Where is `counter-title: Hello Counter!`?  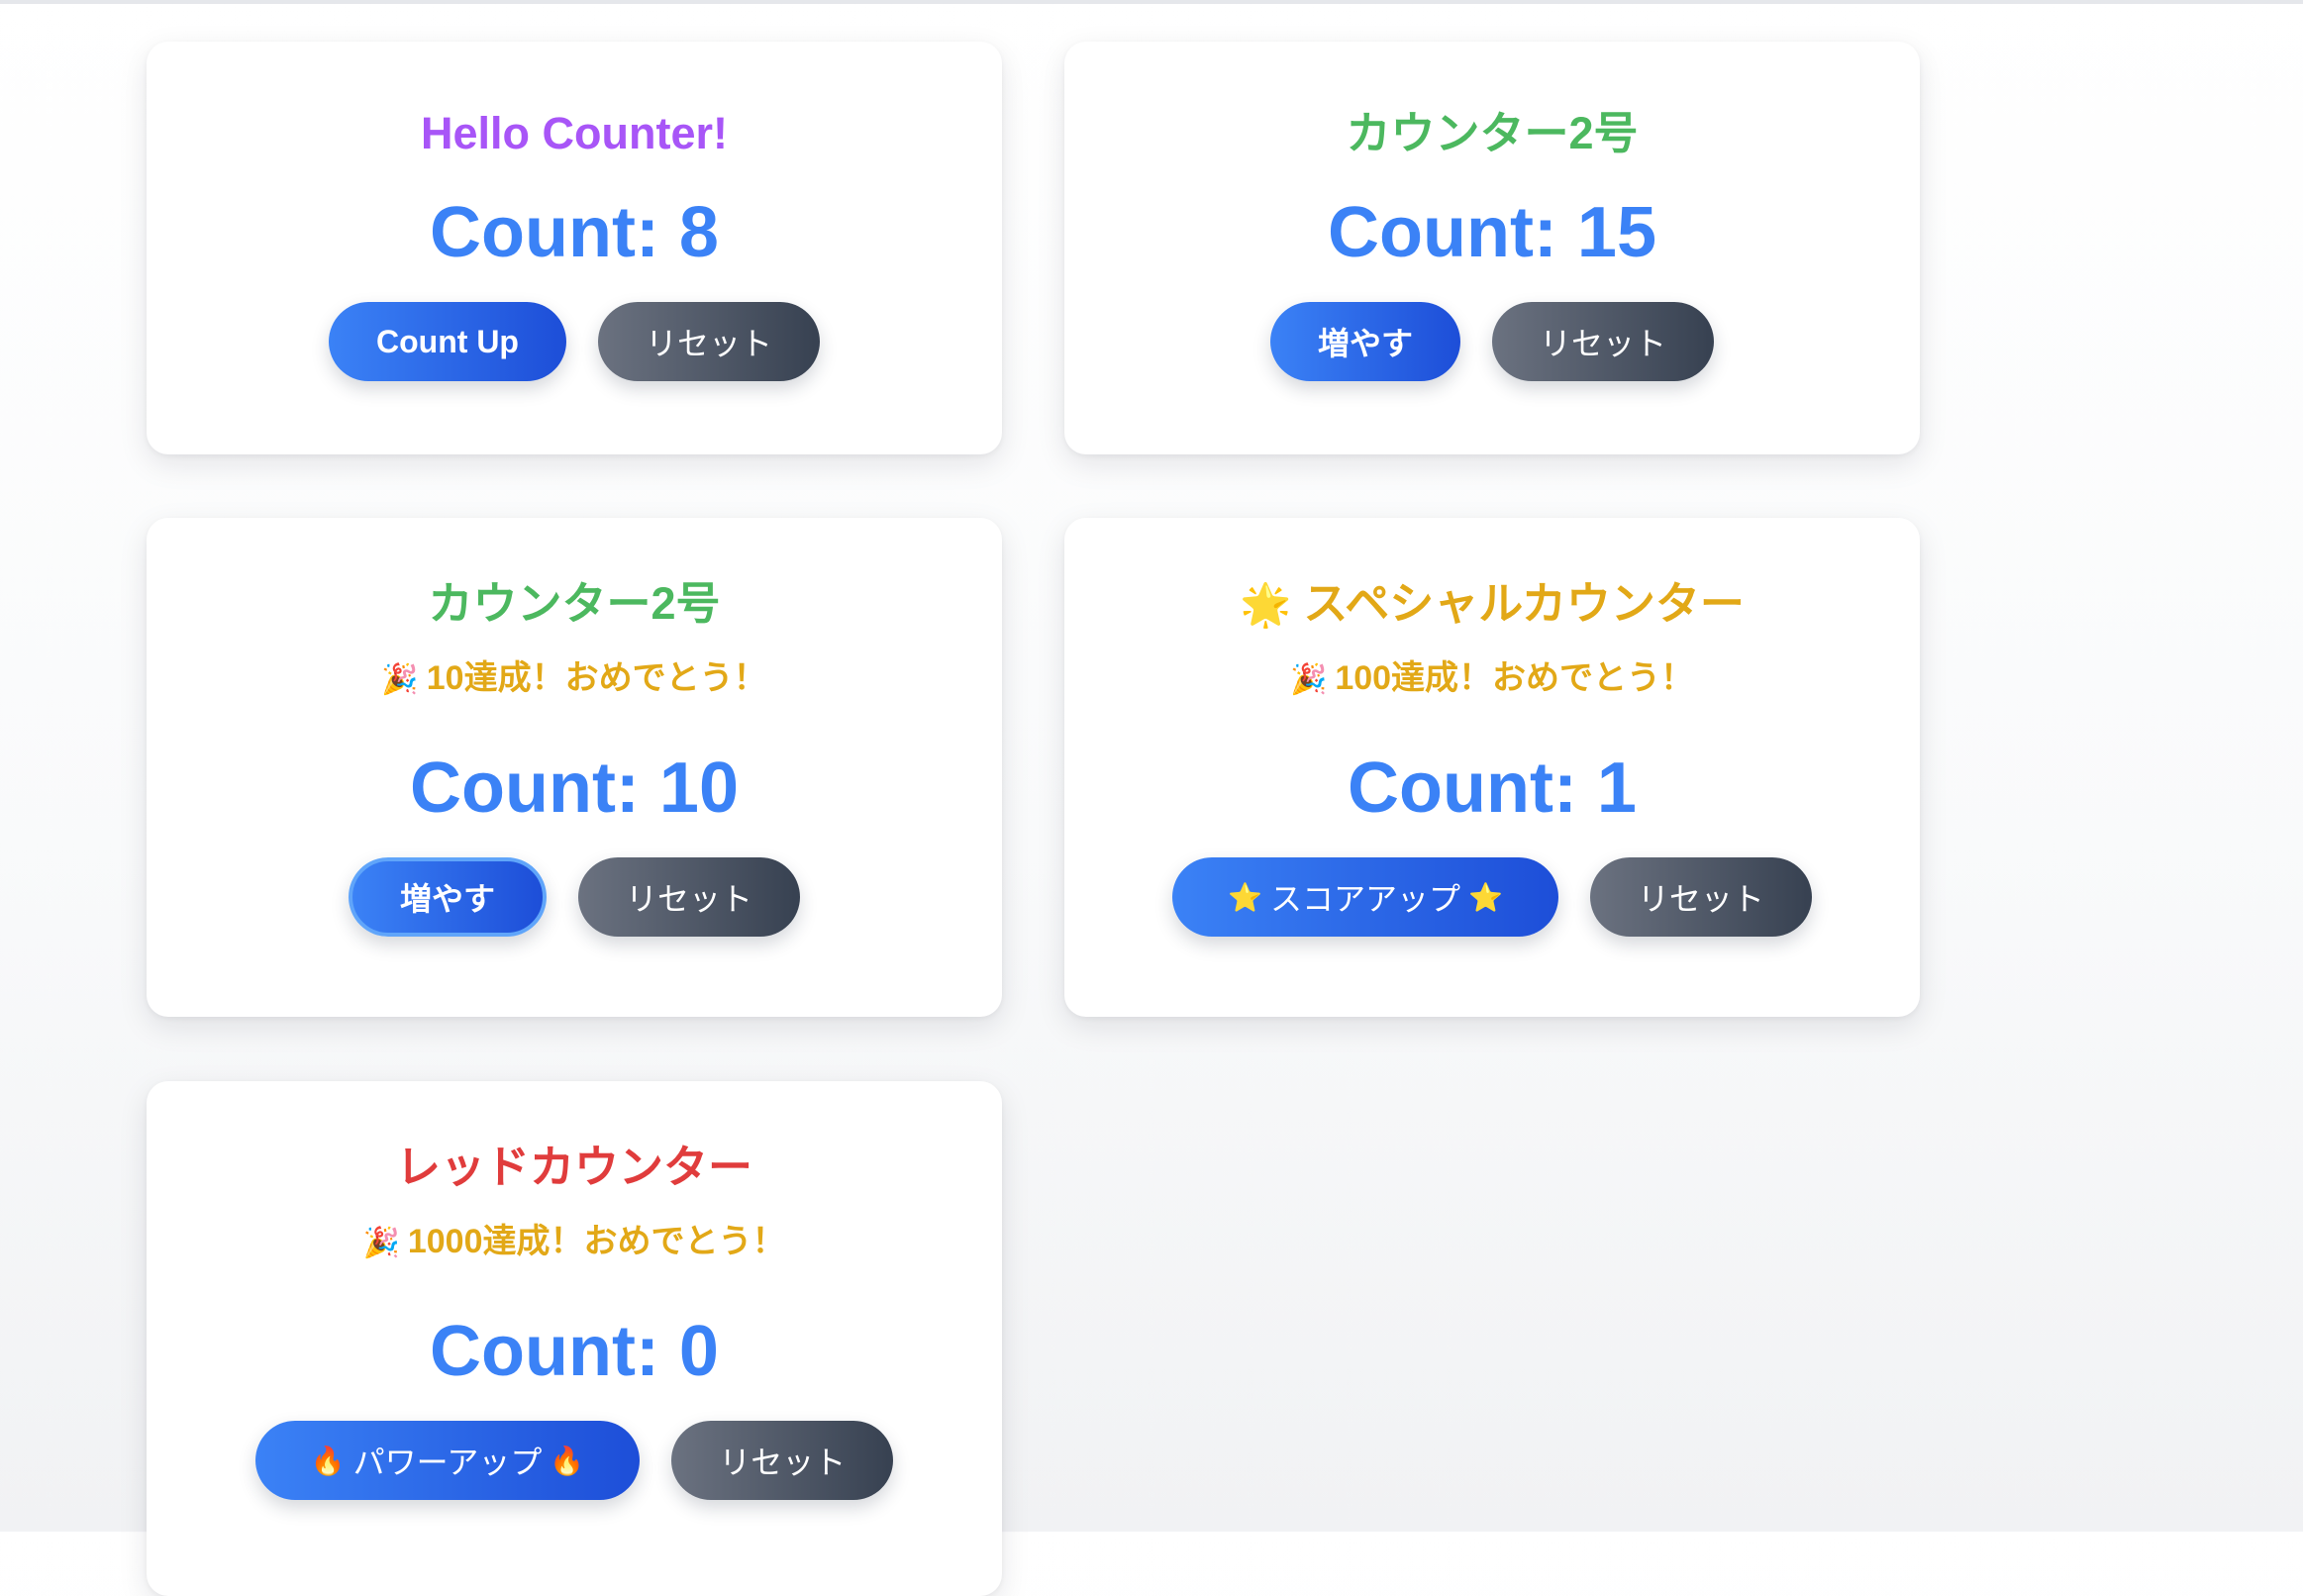
counter-title: Hello Counter! is located at coordinates (574, 133).